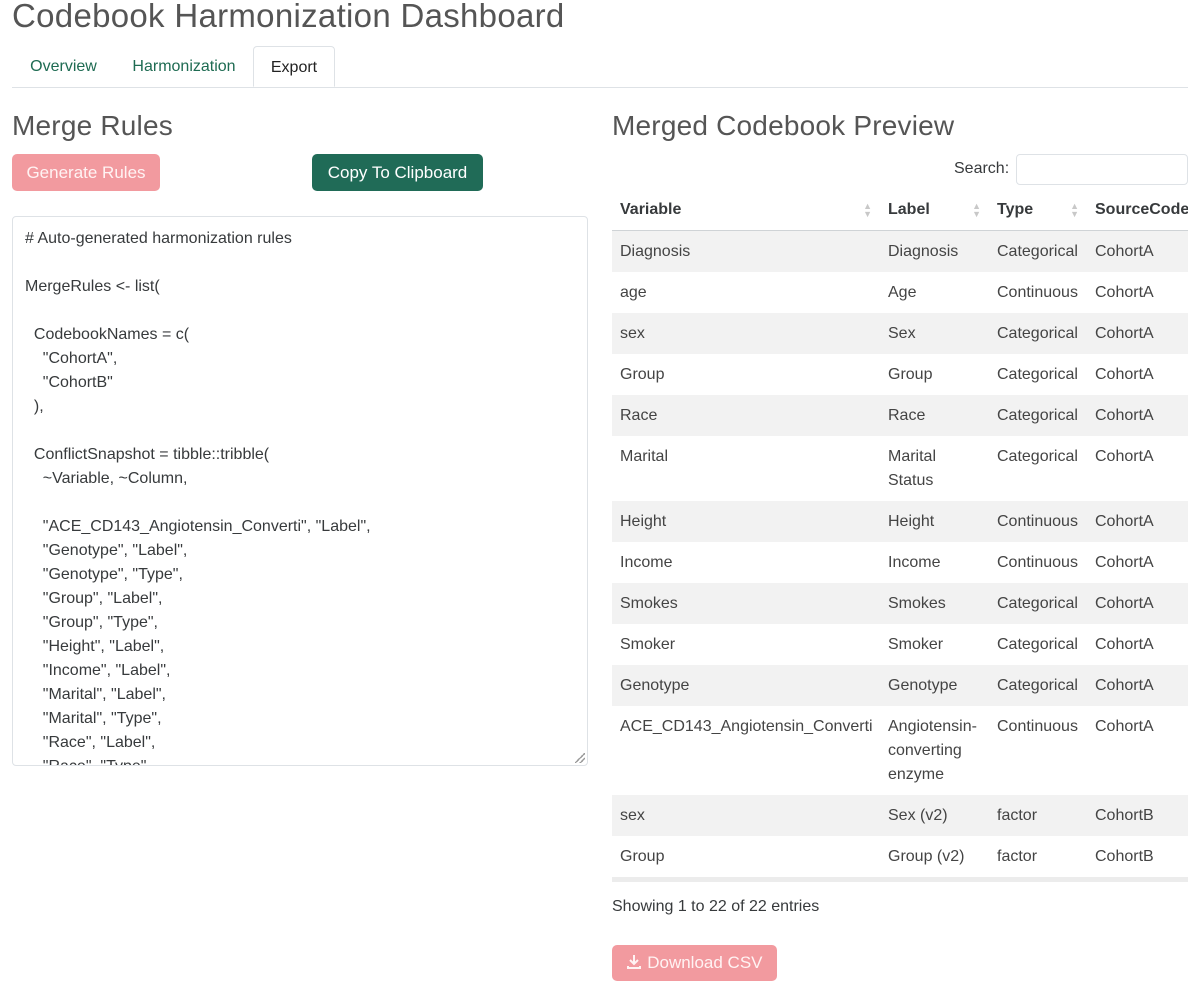 The height and width of the screenshot is (983, 1200). Describe the element at coordinates (934, 210) in the screenshot. I see `column-header-label: Label ▲ ▼` at that location.